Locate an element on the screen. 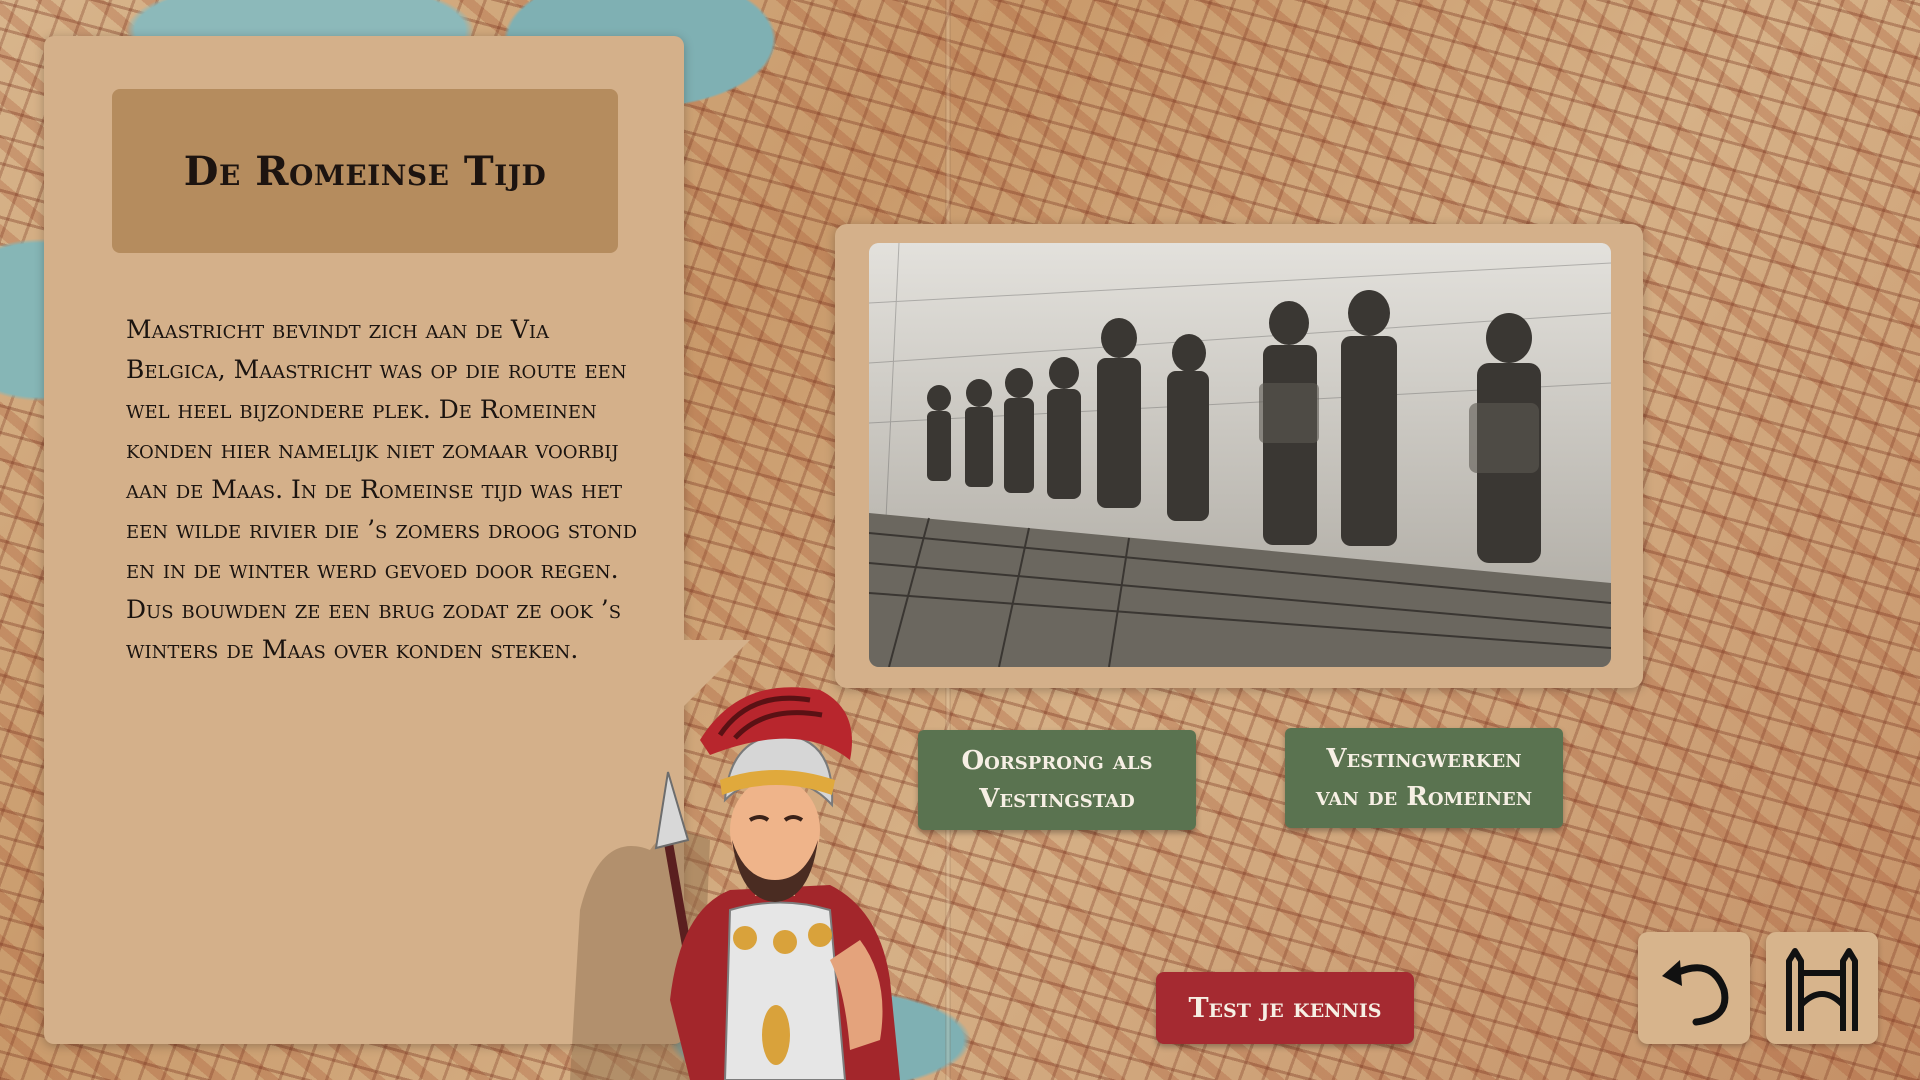  origin-fortress-button: Oorsprong als Vestingstad is located at coordinates (1057, 780).